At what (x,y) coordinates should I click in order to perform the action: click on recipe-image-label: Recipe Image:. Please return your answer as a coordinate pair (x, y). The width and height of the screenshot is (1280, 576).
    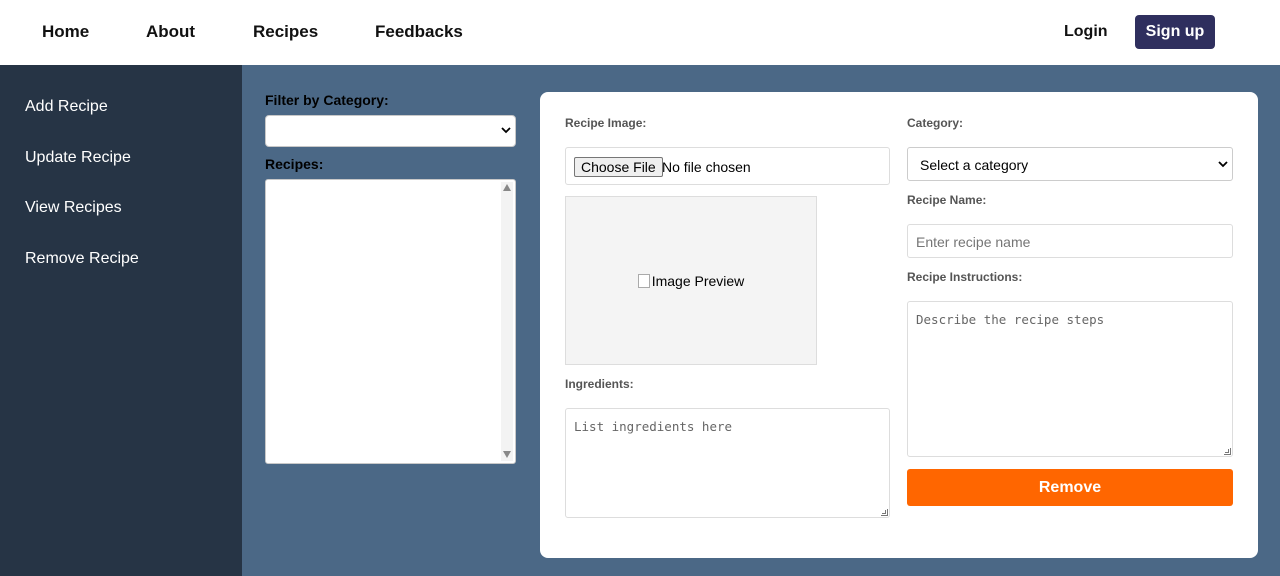
    Looking at the image, I should click on (606, 123).